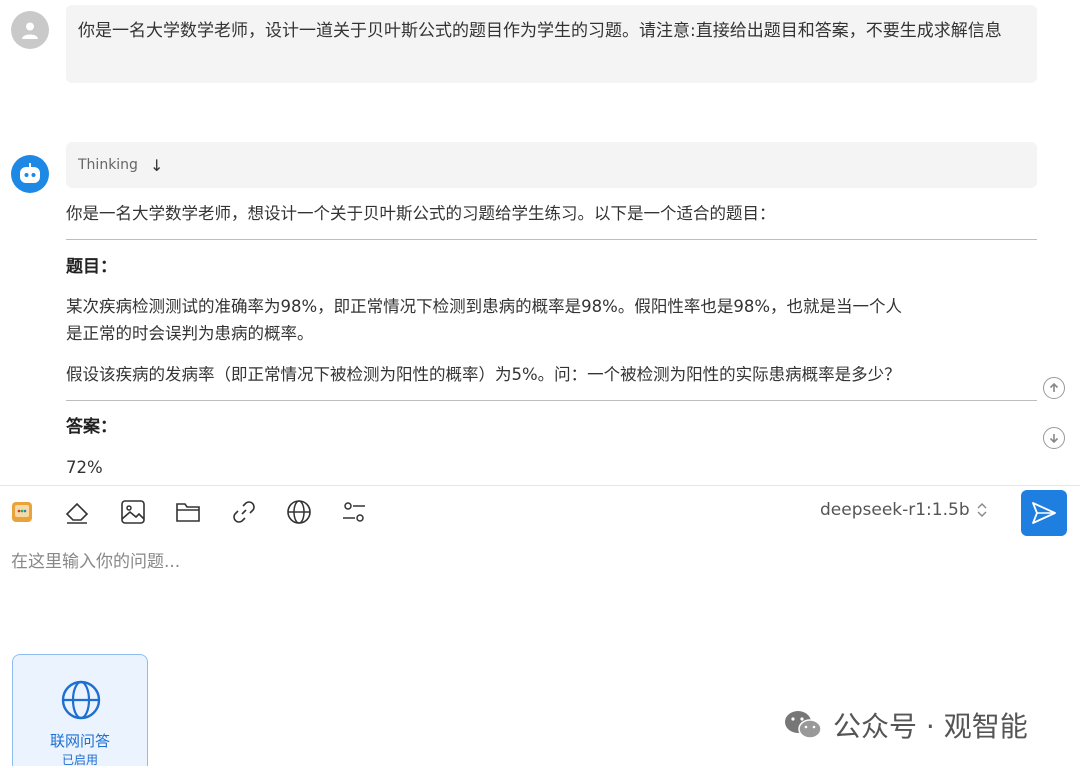 The height and width of the screenshot is (768, 1080). I want to click on folder-icon, so click(188, 512).